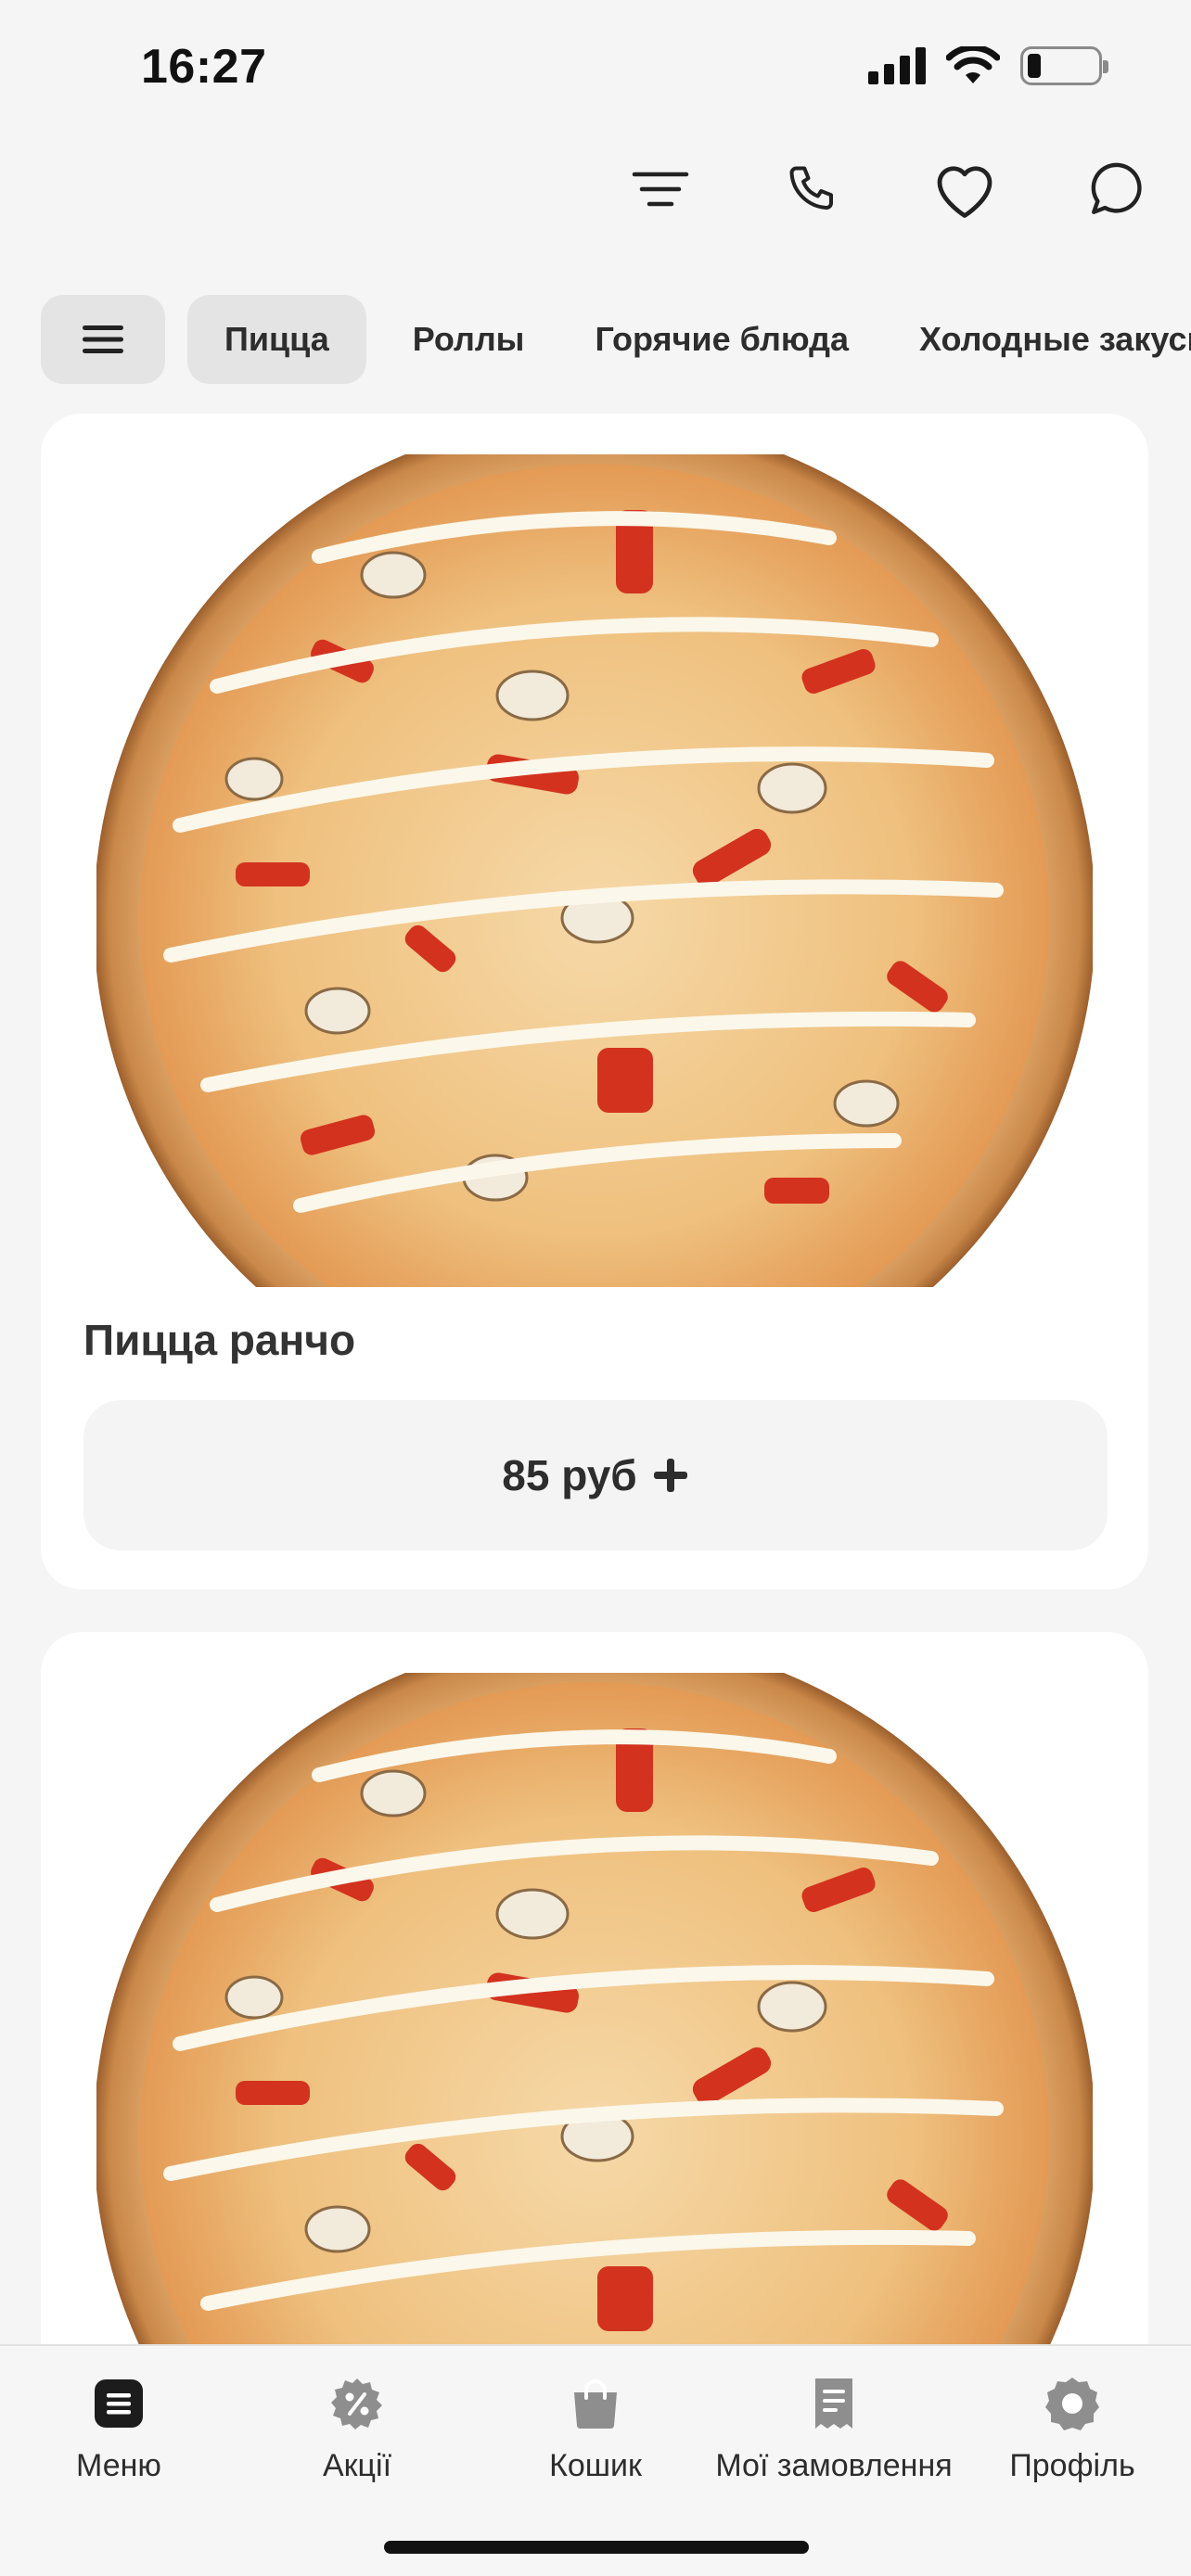  I want to click on nav-item-promotions: Акції, so click(357, 2429).